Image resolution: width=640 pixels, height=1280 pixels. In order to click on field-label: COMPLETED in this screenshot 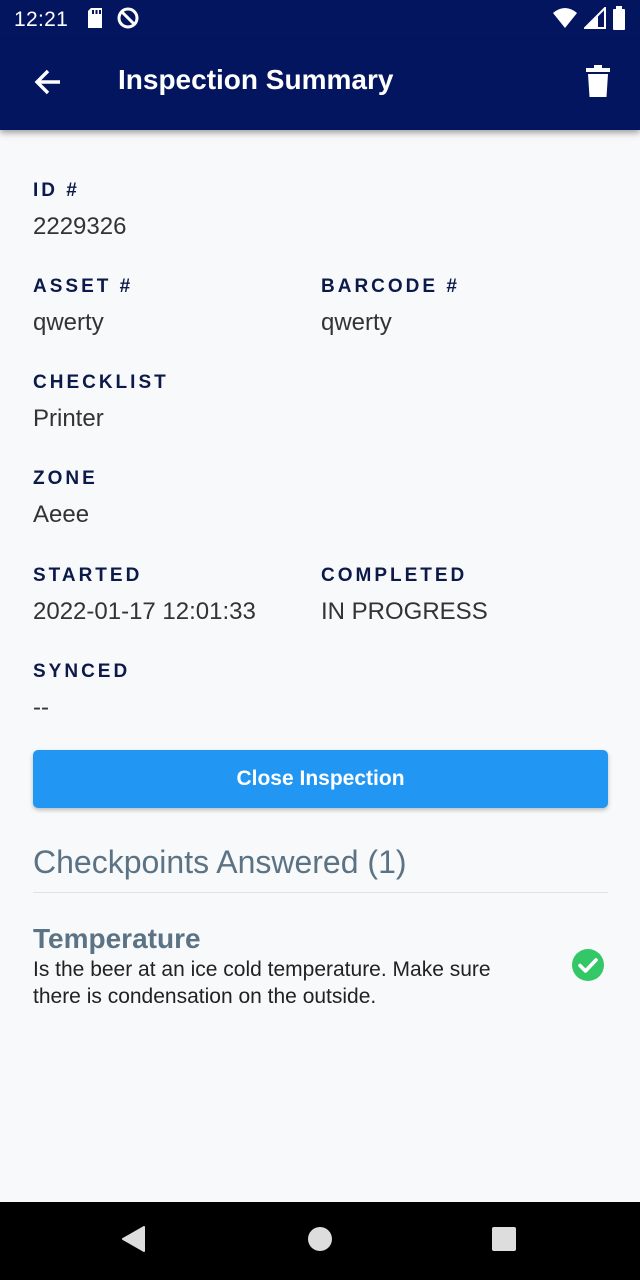, I will do `click(394, 575)`.